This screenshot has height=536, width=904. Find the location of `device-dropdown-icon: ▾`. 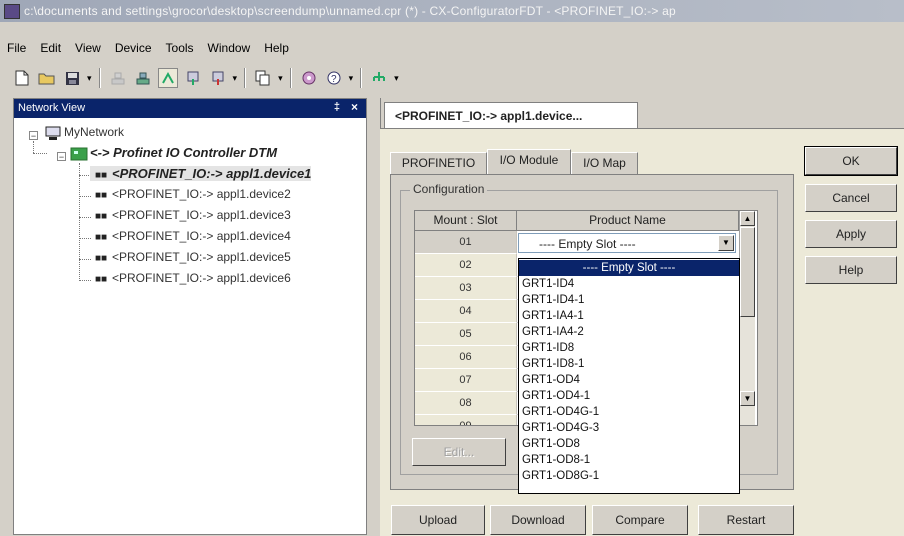

device-dropdown-icon: ▾ is located at coordinates (235, 78).